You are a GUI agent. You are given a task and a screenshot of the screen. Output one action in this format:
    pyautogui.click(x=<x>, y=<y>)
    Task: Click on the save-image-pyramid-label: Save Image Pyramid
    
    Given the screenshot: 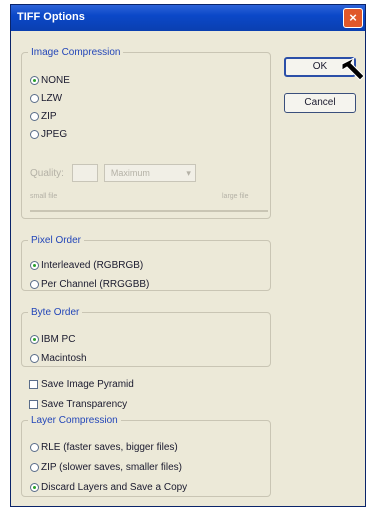 What is the action you would take?
    pyautogui.click(x=87, y=384)
    